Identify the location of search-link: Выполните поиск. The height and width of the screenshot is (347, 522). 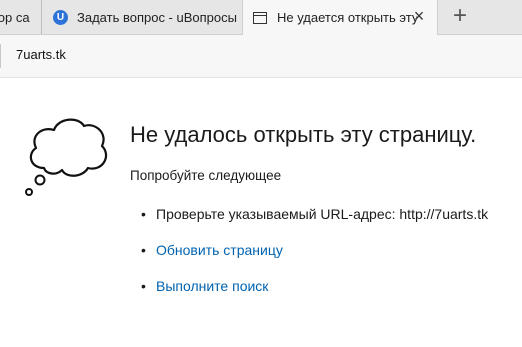
(212, 286).